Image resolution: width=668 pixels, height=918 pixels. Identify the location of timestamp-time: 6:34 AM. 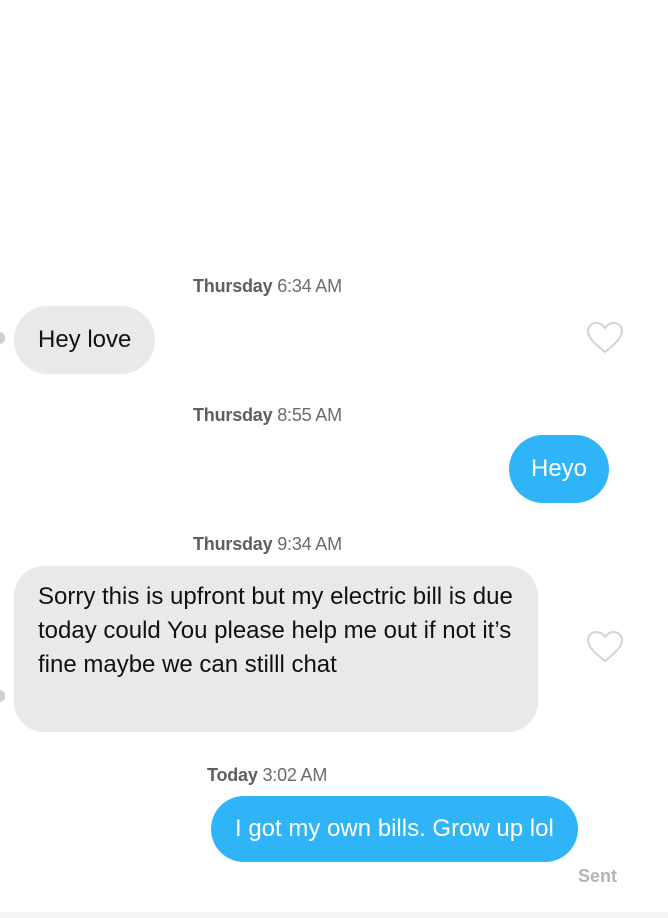
(309, 286).